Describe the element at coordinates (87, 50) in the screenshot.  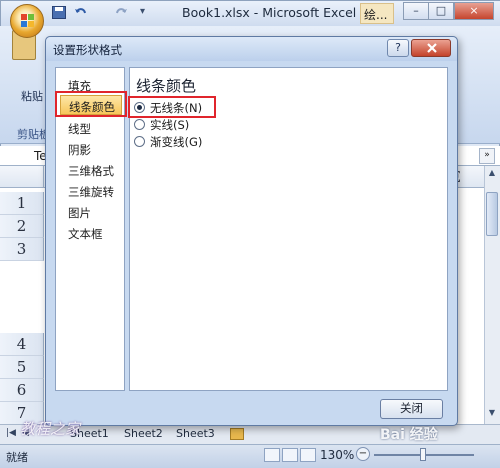
I see `dialog-title: 设置形状格式` at that location.